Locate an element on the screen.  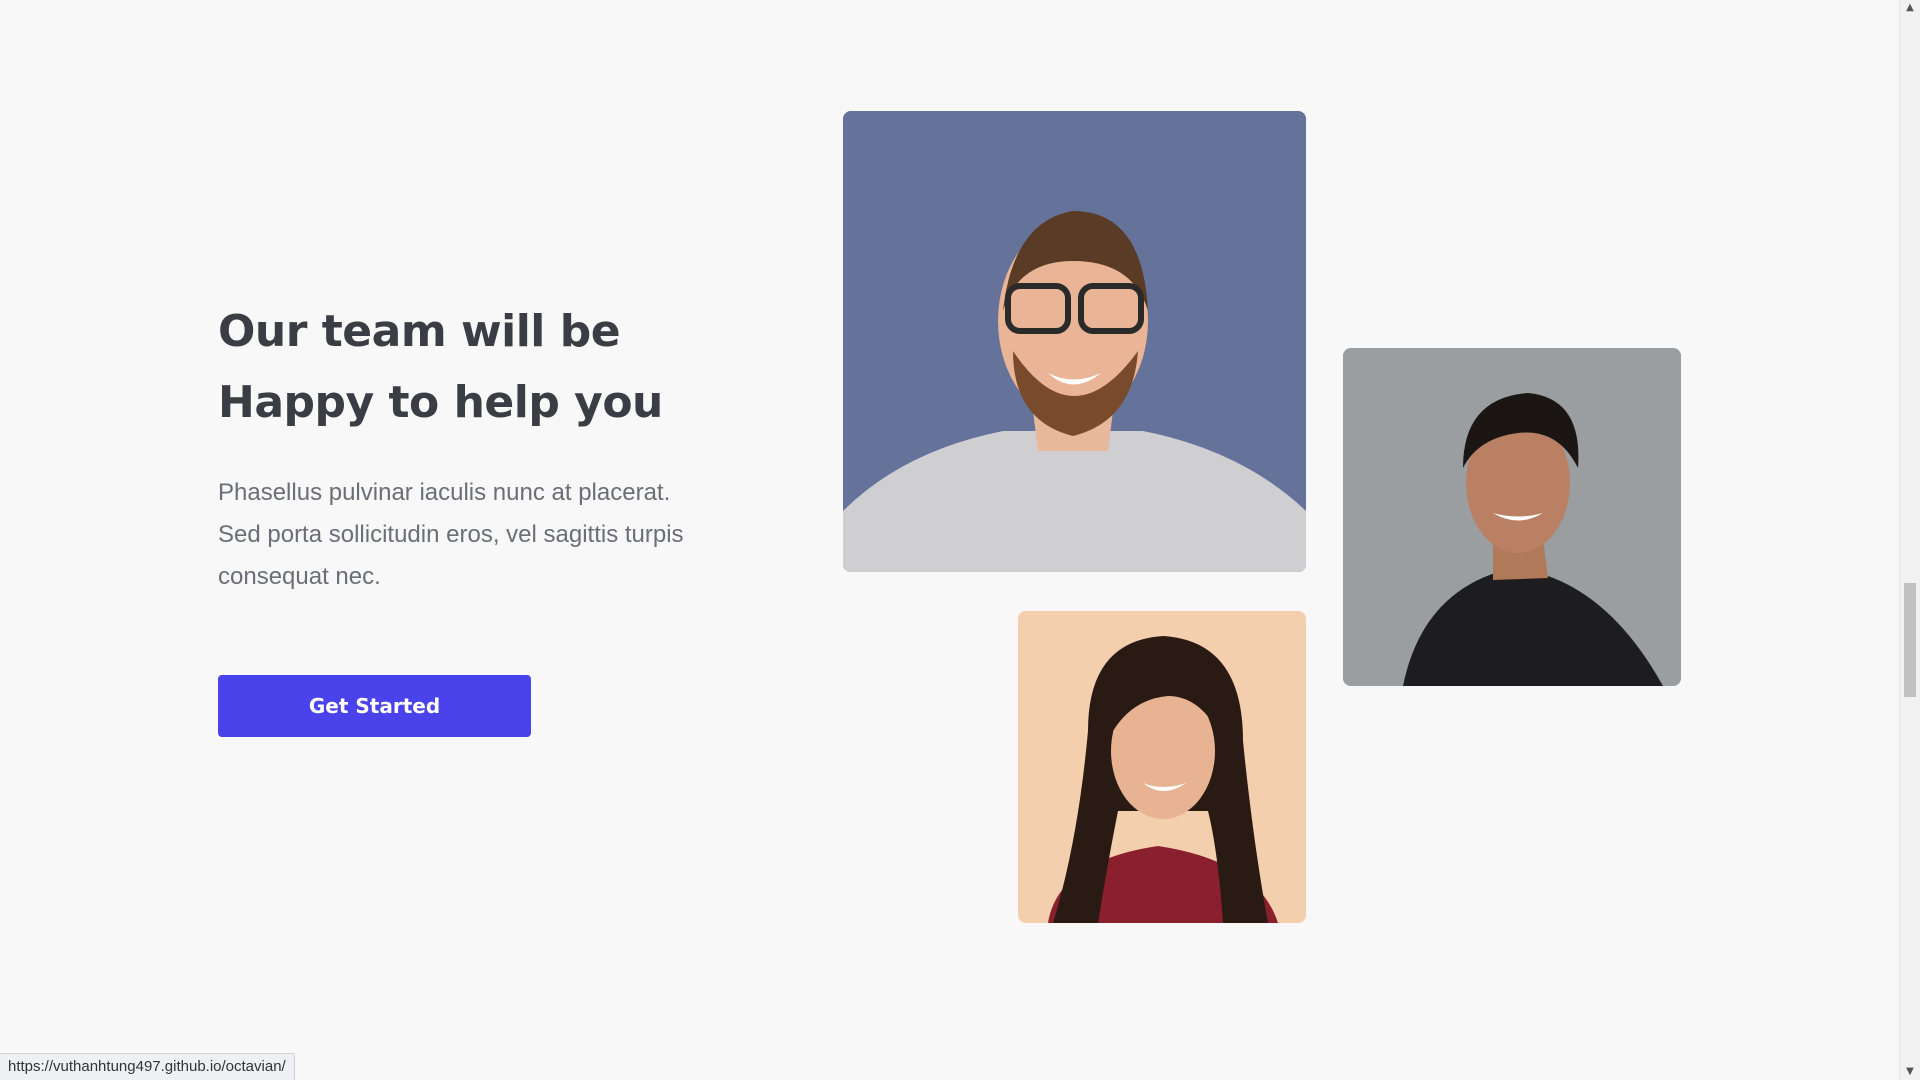
scroll-up-arrow-icon: ▲ is located at coordinates (1910, 8).